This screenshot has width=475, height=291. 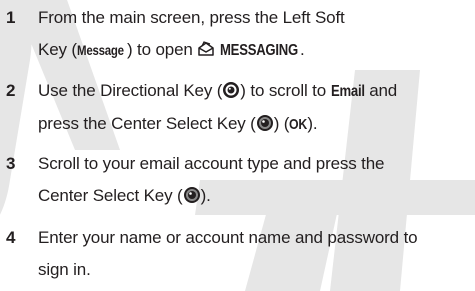 I want to click on menu-item: Email, so click(x=347, y=91).